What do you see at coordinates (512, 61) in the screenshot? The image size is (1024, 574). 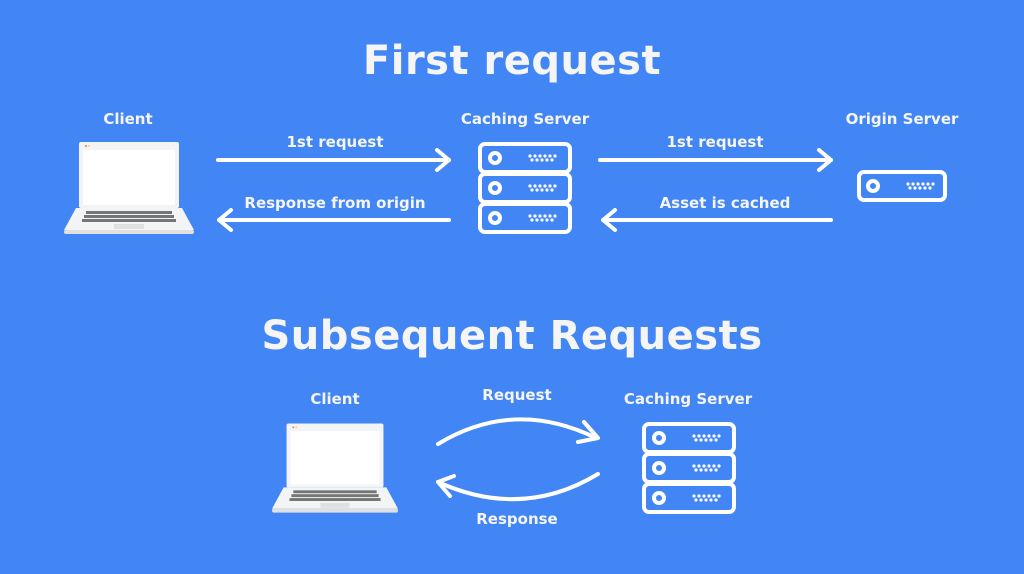 I see `first-request-title: First request` at bounding box center [512, 61].